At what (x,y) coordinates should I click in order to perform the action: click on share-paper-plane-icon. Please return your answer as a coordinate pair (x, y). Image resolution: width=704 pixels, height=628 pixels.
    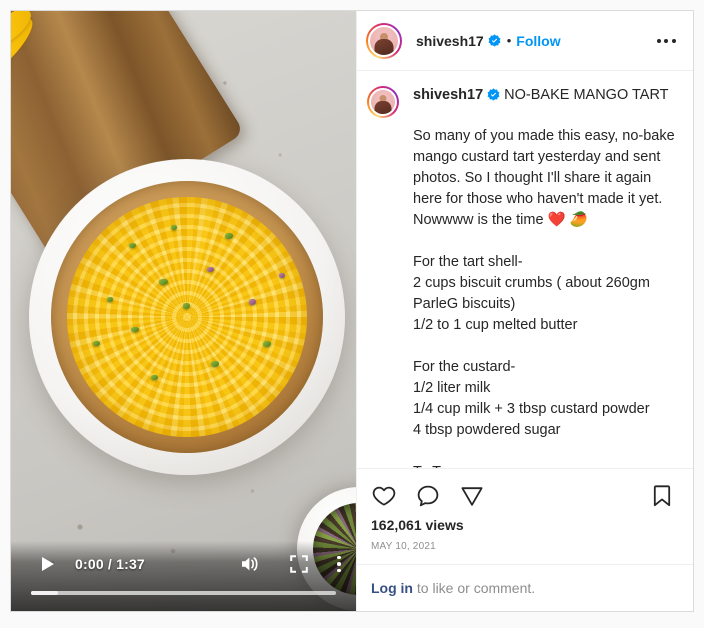
    Looking at the image, I should click on (472, 496).